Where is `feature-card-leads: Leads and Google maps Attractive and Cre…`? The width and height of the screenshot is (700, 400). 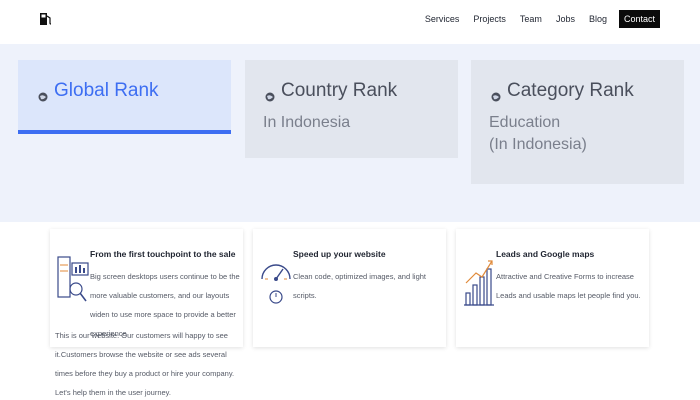
feature-card-leads: Leads and Google maps Attractive and Cre… is located at coordinates (552, 288).